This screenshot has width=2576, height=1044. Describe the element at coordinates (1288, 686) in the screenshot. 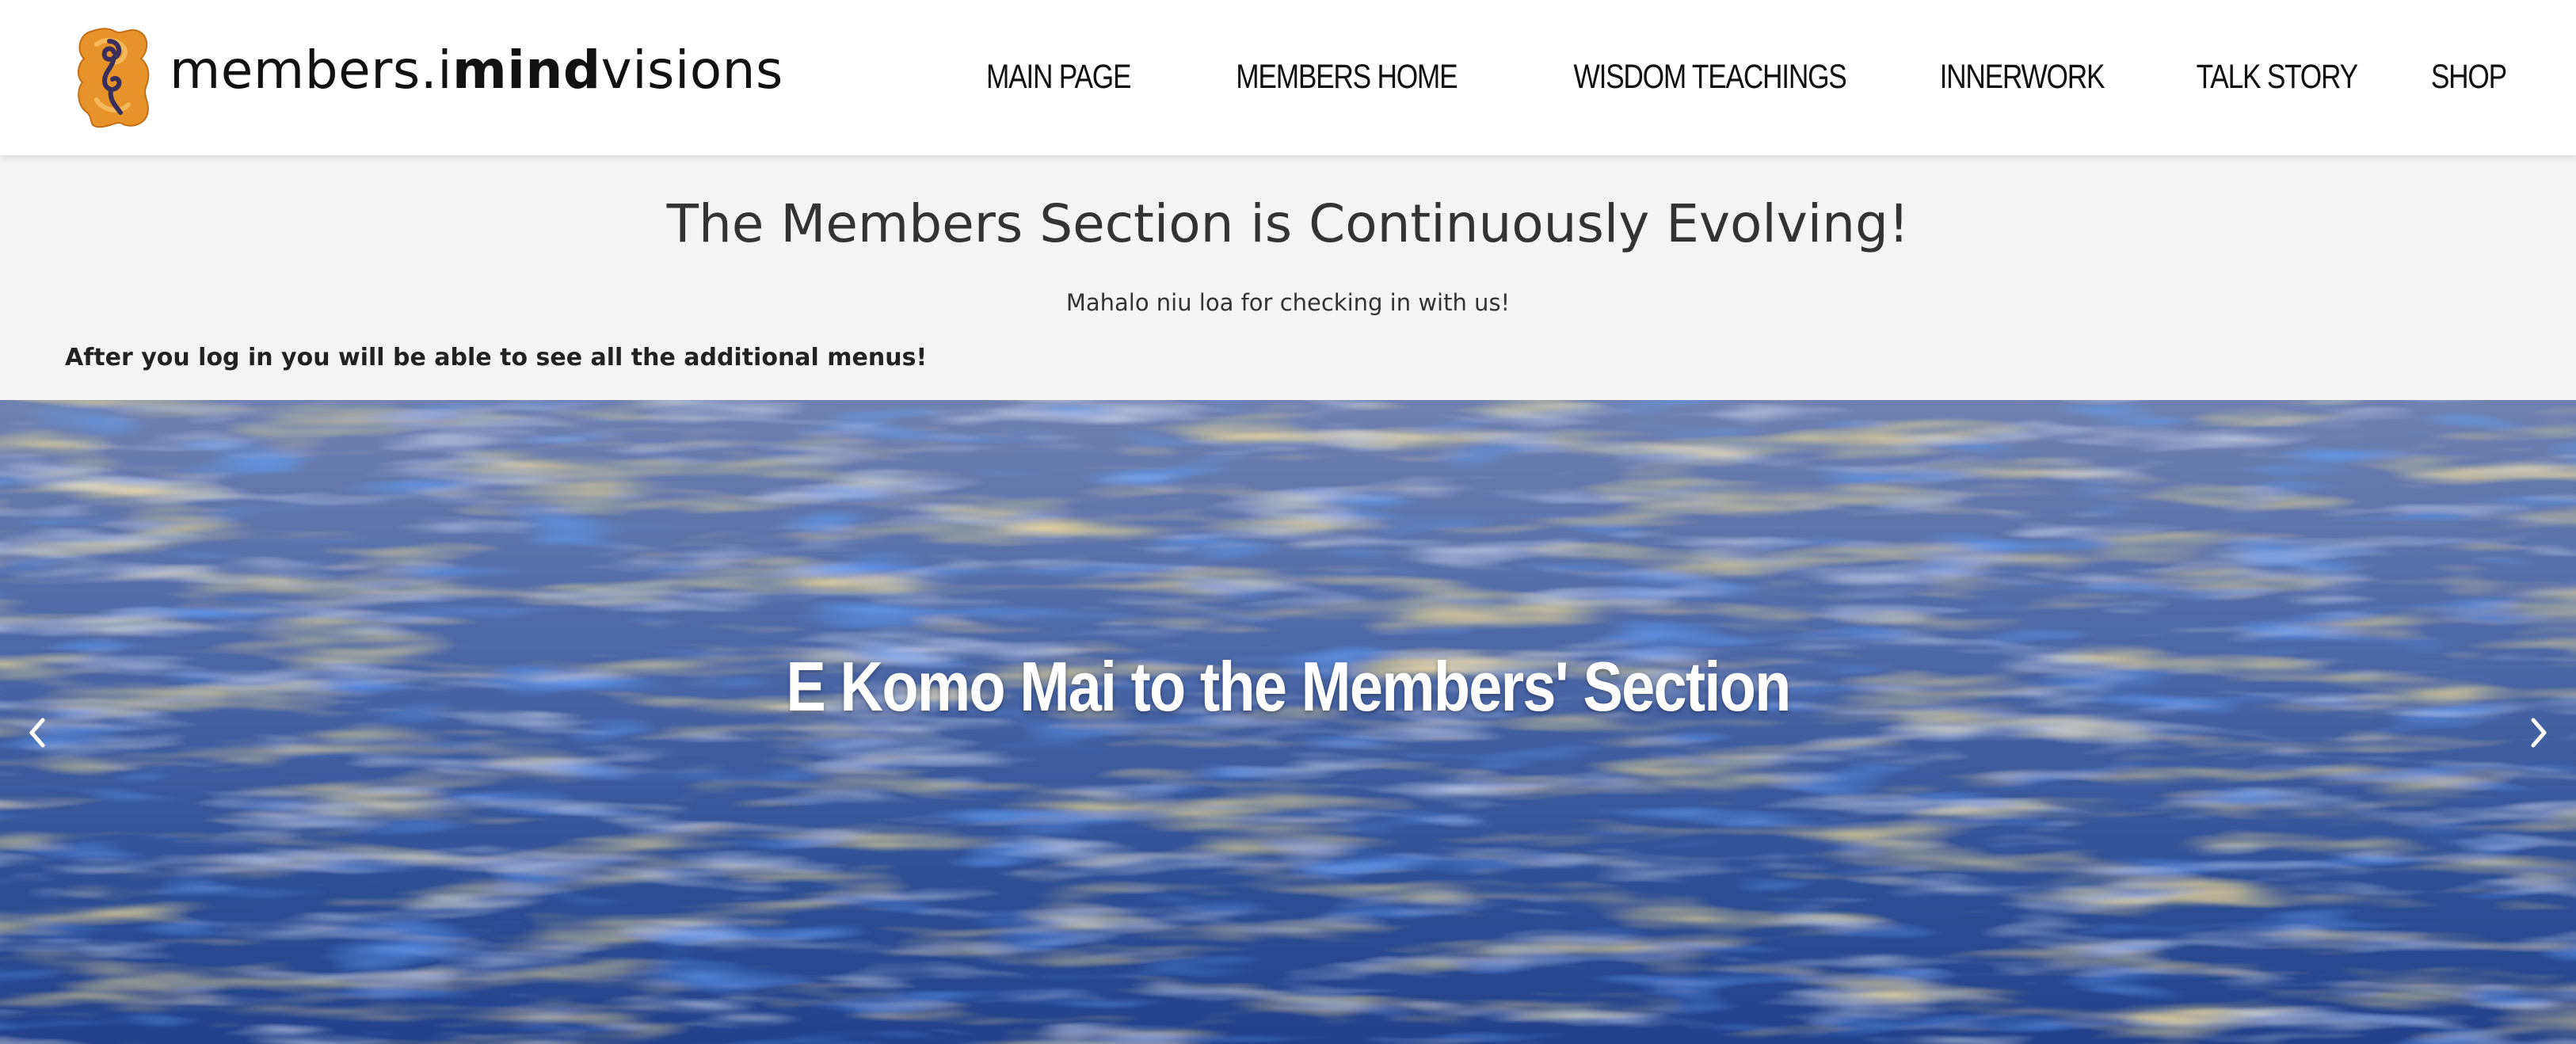

I see `hero-title: E Komo Mai to the Members' Section` at that location.